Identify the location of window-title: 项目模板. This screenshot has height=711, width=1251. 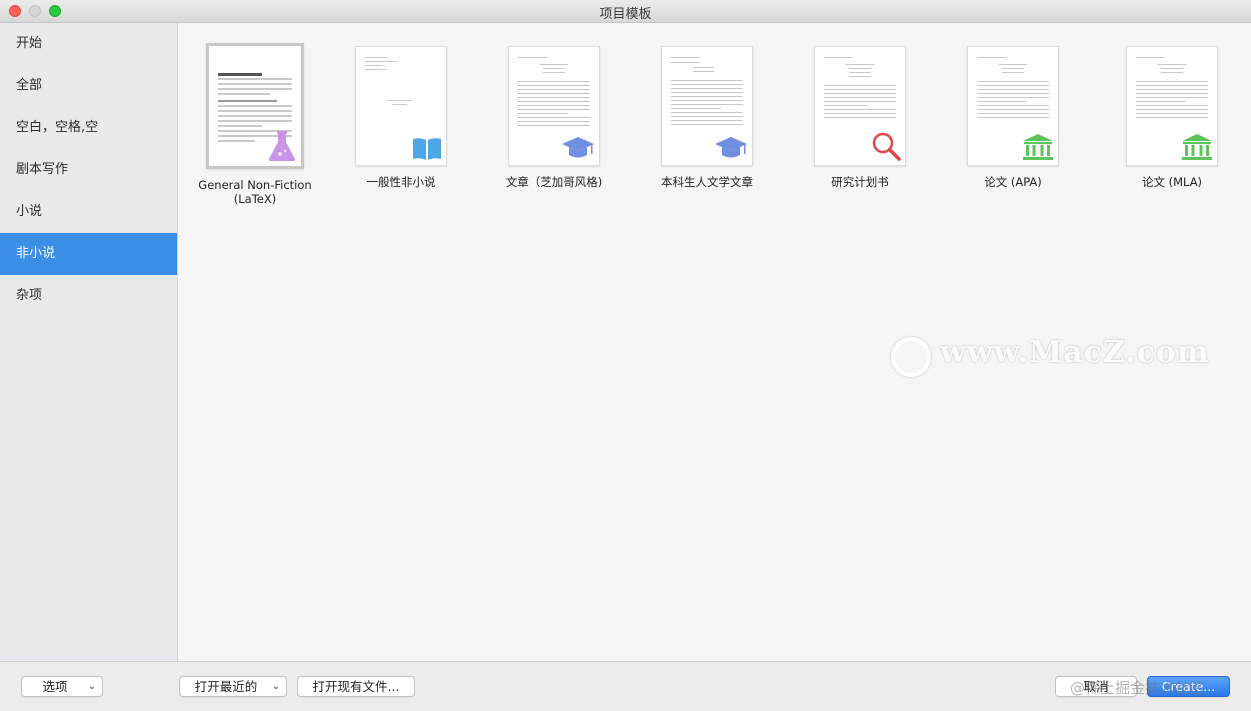
(625, 14).